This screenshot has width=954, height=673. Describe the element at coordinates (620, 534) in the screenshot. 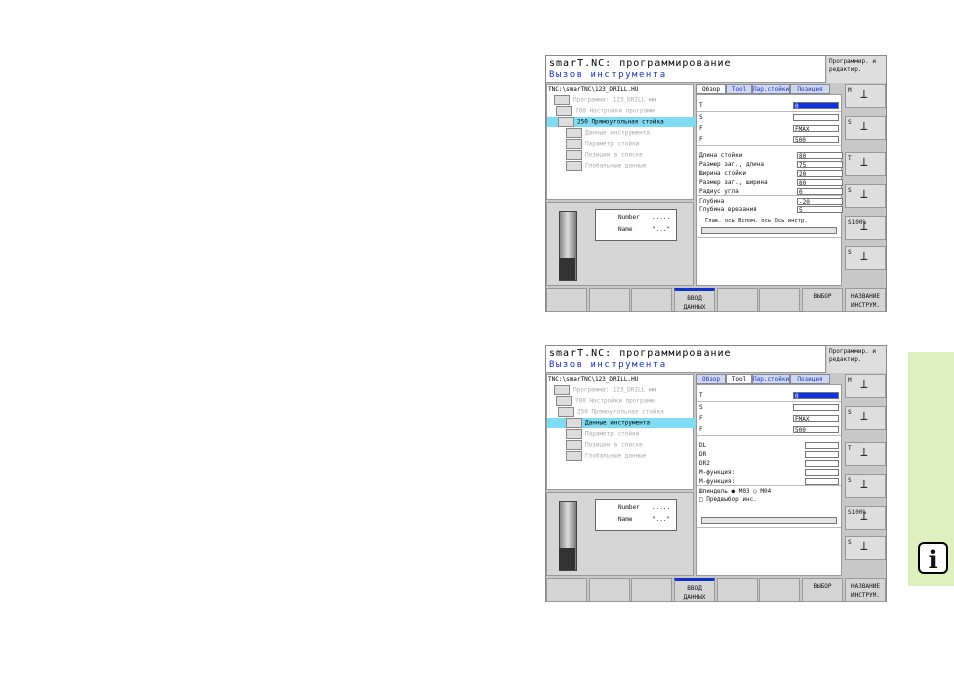

I see `tool-preview: Number ..... Name "..."` at that location.